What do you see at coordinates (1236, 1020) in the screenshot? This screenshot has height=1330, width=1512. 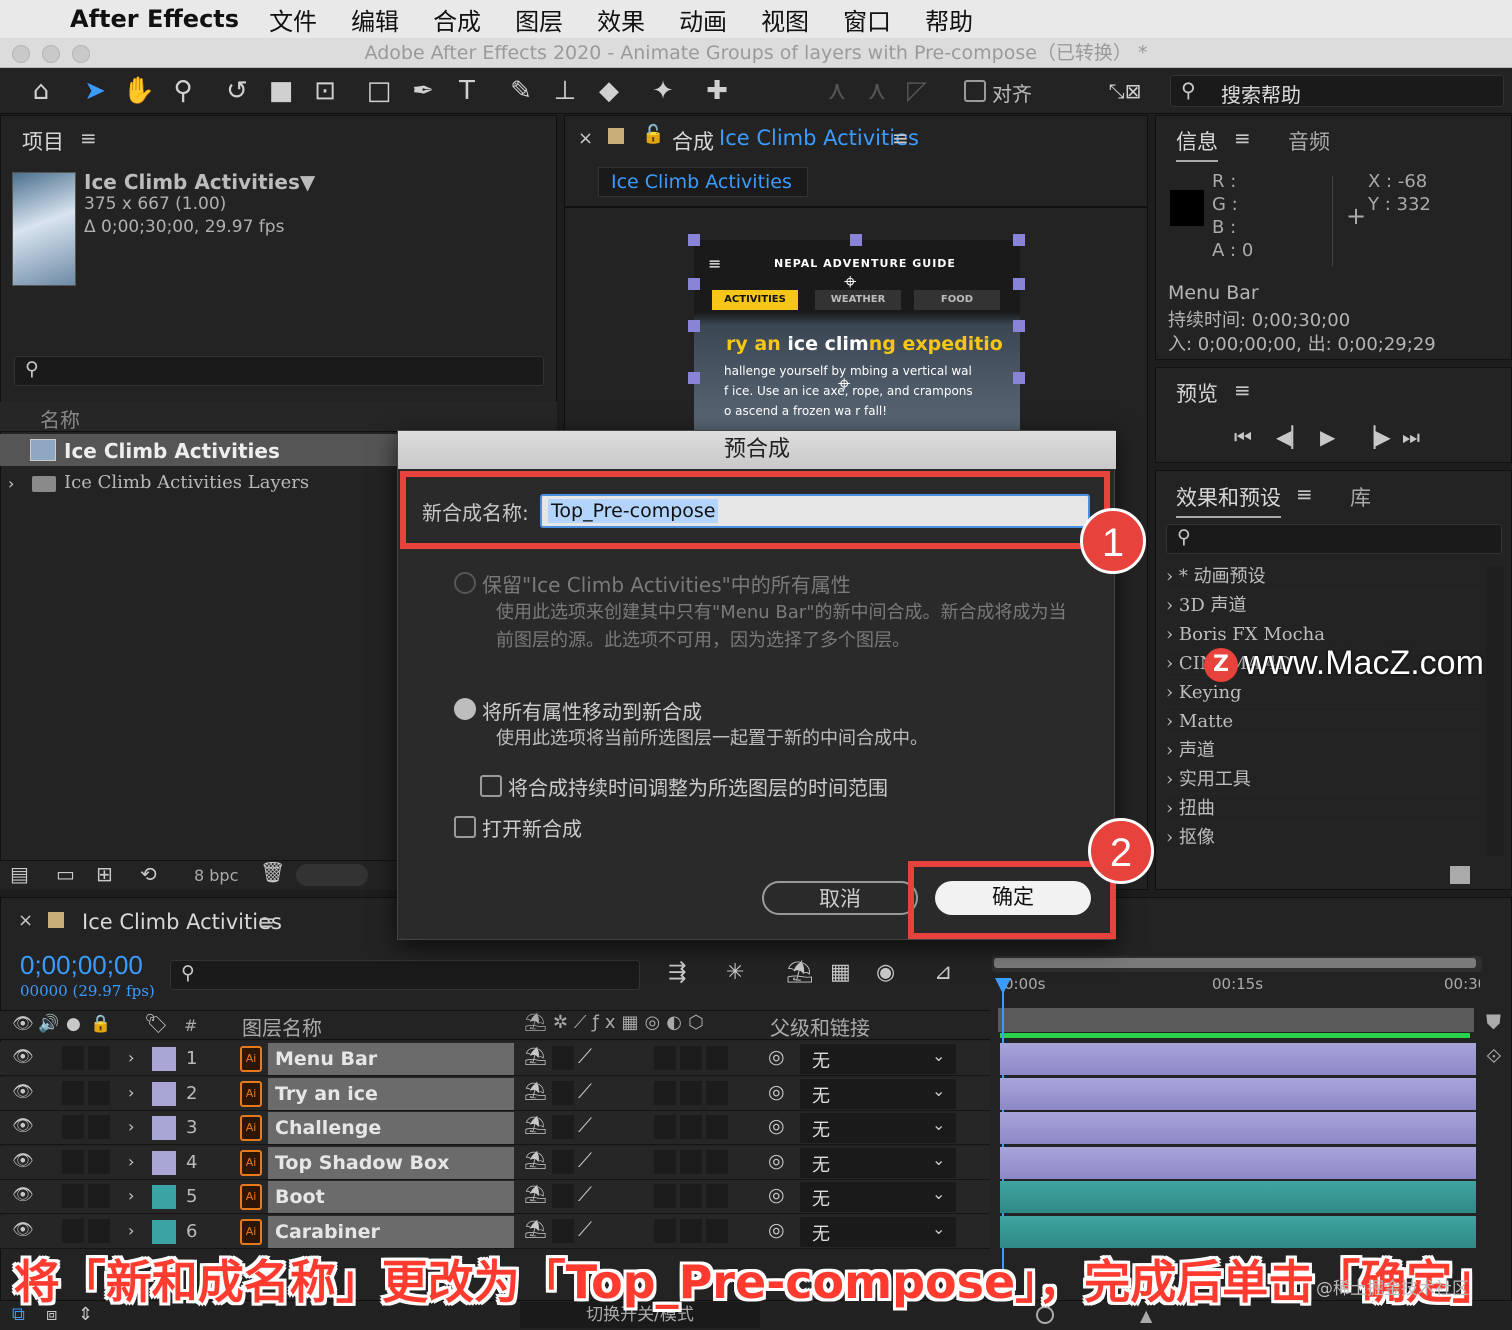 I see `work-area-bar` at bounding box center [1236, 1020].